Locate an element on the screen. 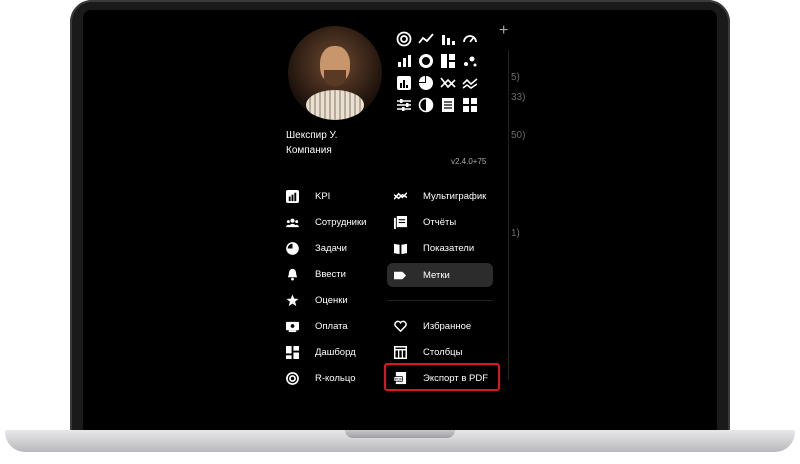 The width and height of the screenshot is (800, 464). tasks-icon is located at coordinates (292, 248).